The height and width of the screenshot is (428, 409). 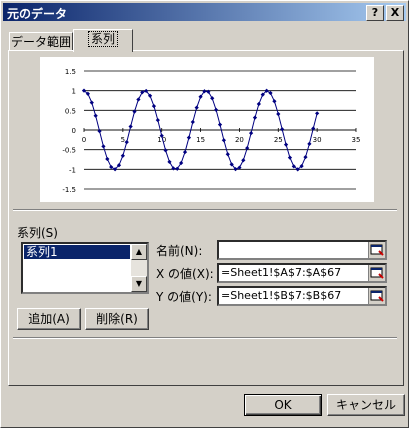 I want to click on name-field, so click(x=302, y=250).